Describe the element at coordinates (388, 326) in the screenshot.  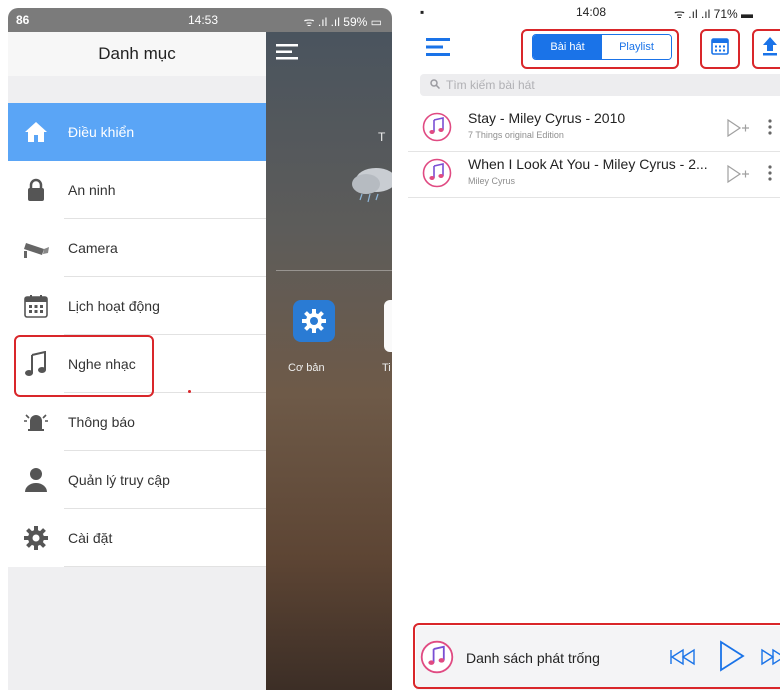
I see `next-tile` at that location.